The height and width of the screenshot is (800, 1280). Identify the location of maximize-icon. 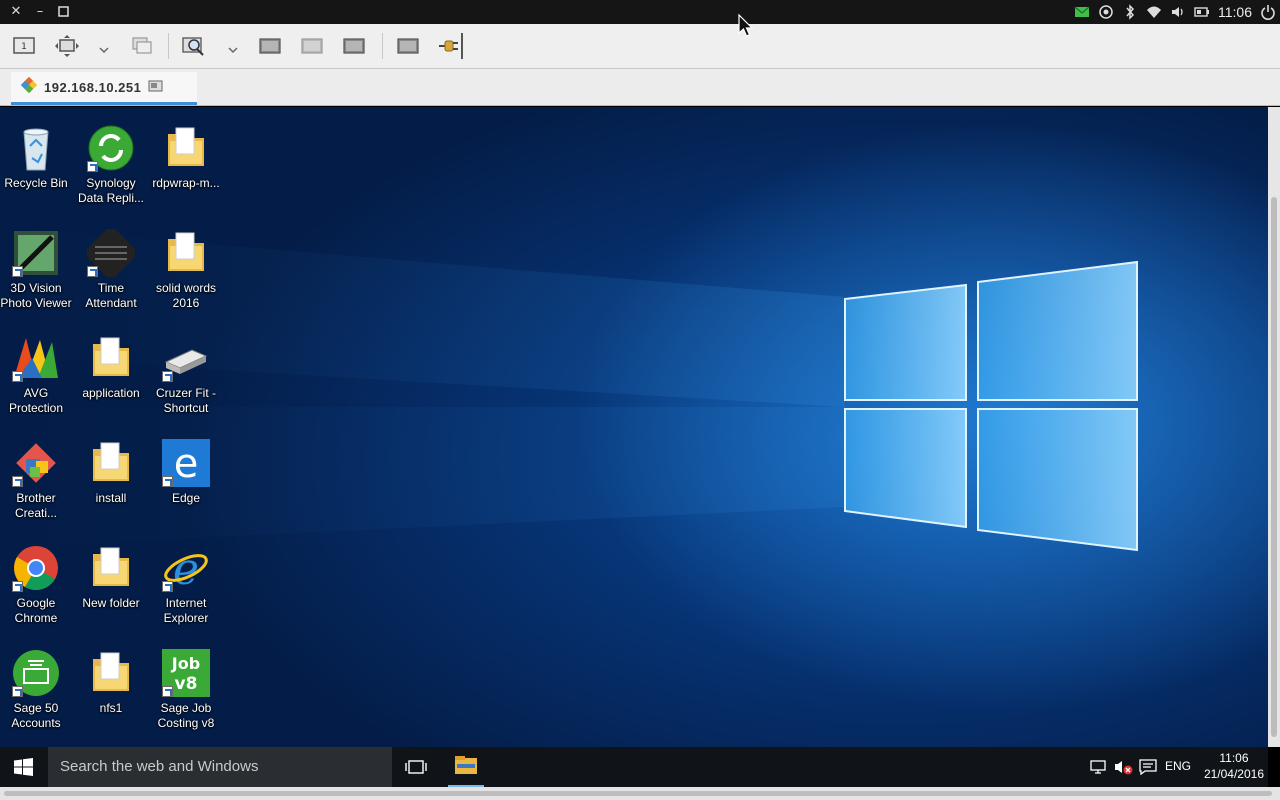
(64, 12).